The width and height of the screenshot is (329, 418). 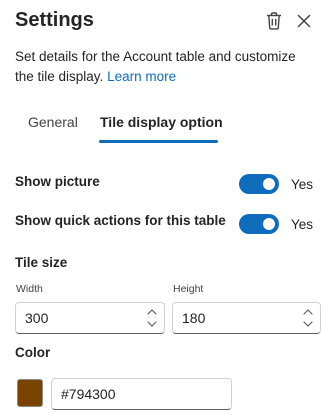 What do you see at coordinates (161, 122) in the screenshot?
I see `tab-tile-display-option: Tile display option` at bounding box center [161, 122].